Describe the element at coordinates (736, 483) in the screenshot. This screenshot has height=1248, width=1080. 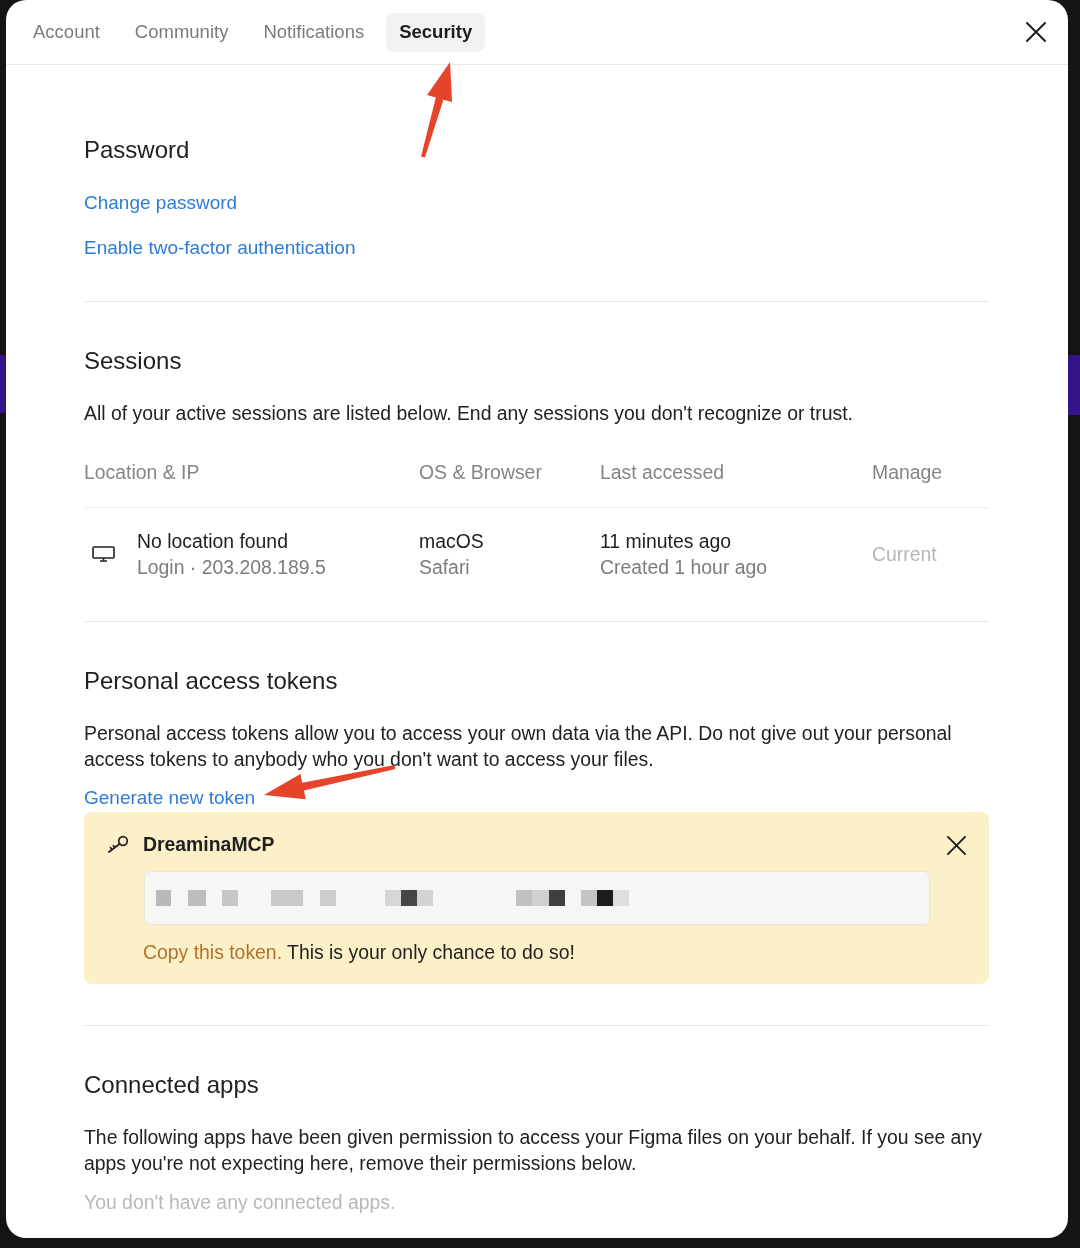
I see `column-header: Last accessed` at that location.